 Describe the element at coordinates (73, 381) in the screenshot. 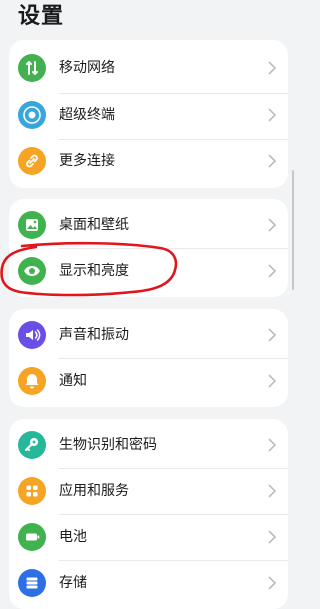

I see `settings-item-label: 通知` at that location.